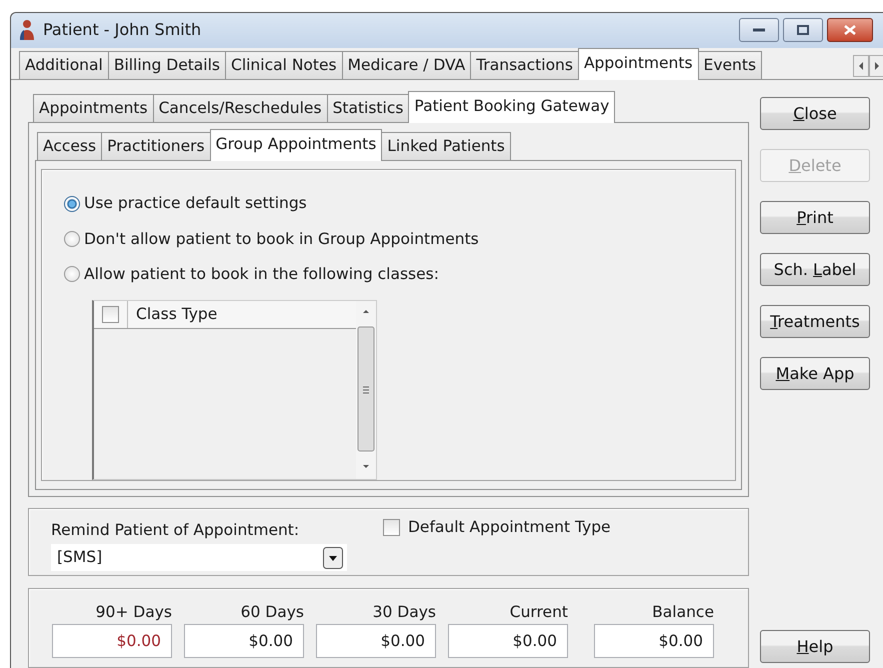  Describe the element at coordinates (69, 146) in the screenshot. I see `tab: Access` at that location.